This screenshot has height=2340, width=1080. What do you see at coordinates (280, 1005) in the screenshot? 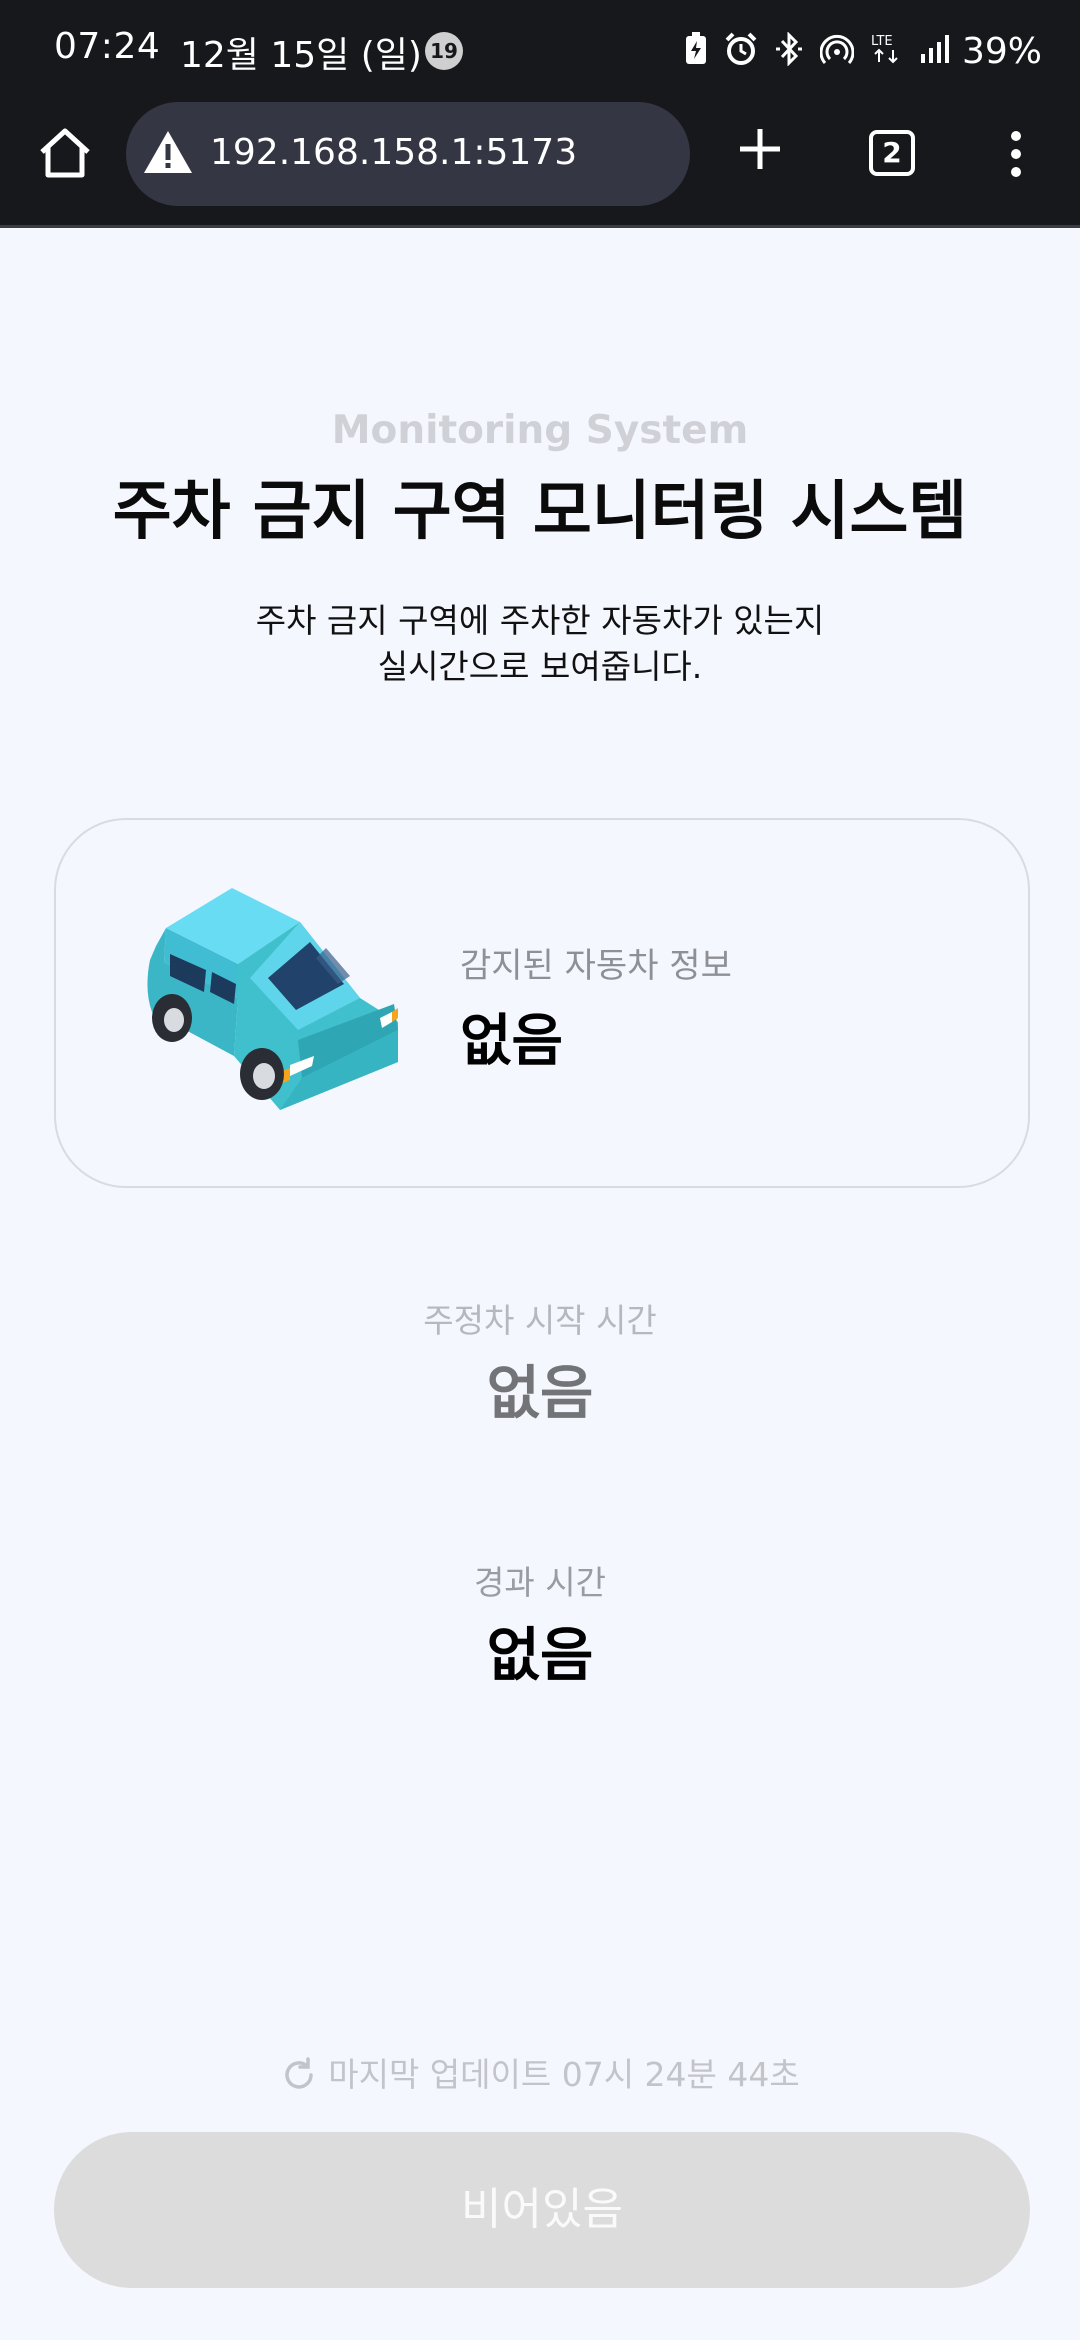
I see `car-icon` at bounding box center [280, 1005].